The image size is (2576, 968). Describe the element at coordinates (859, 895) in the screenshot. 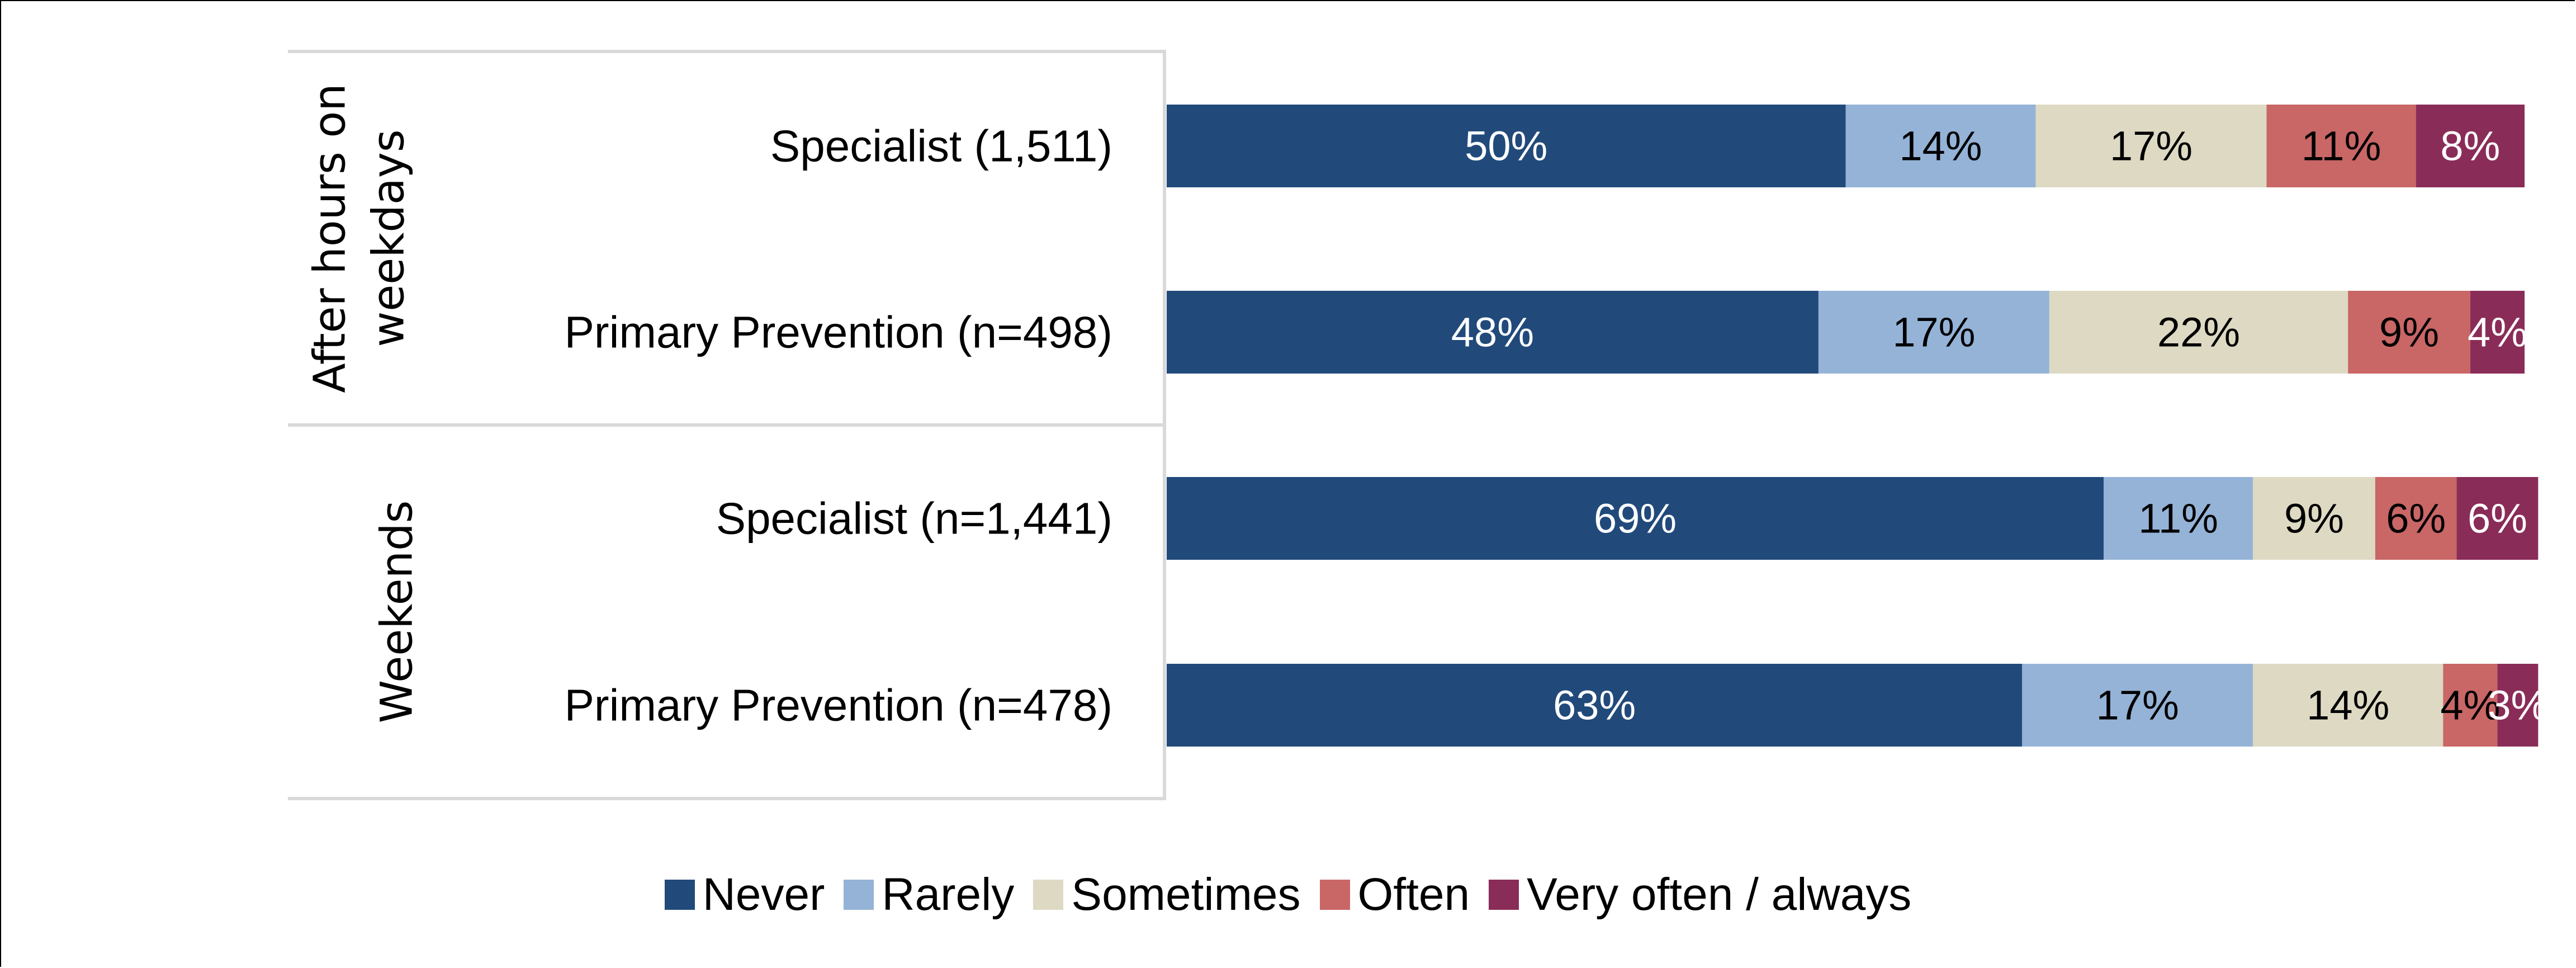

I see `legend-swatch-rarely` at that location.